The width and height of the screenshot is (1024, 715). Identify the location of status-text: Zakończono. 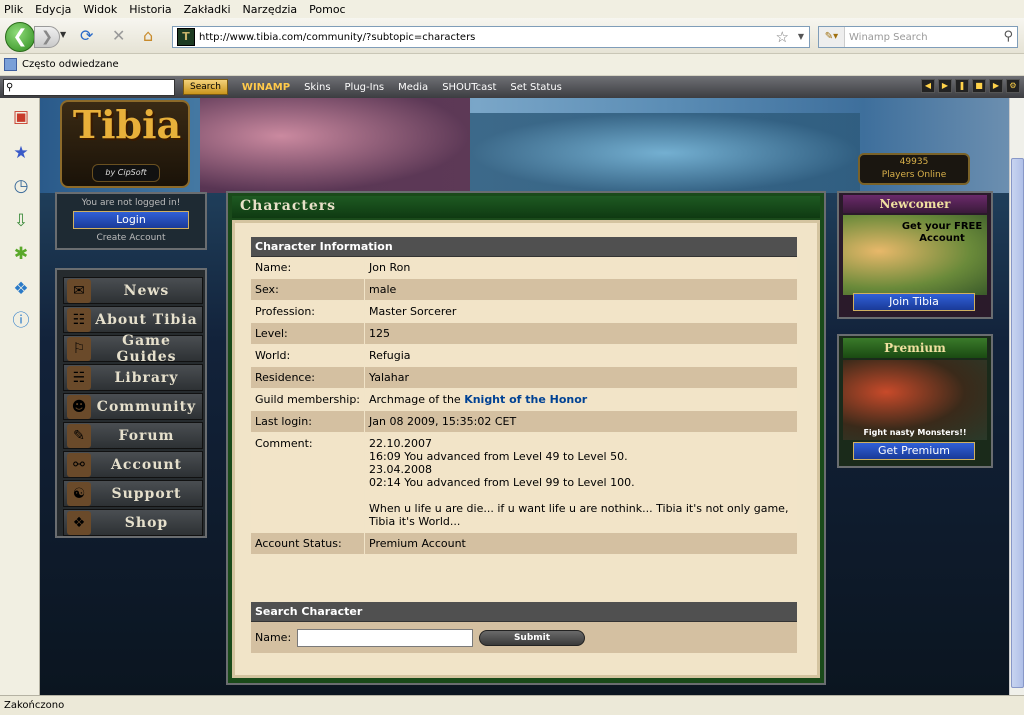
(34, 705).